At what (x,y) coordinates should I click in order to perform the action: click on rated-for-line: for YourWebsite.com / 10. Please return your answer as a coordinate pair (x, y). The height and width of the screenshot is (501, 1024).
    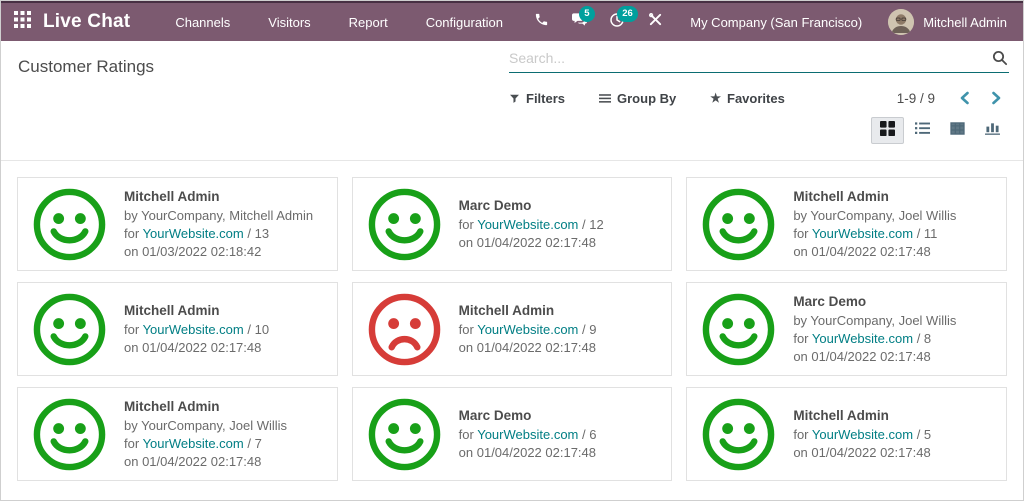
    Looking at the image, I should click on (196, 330).